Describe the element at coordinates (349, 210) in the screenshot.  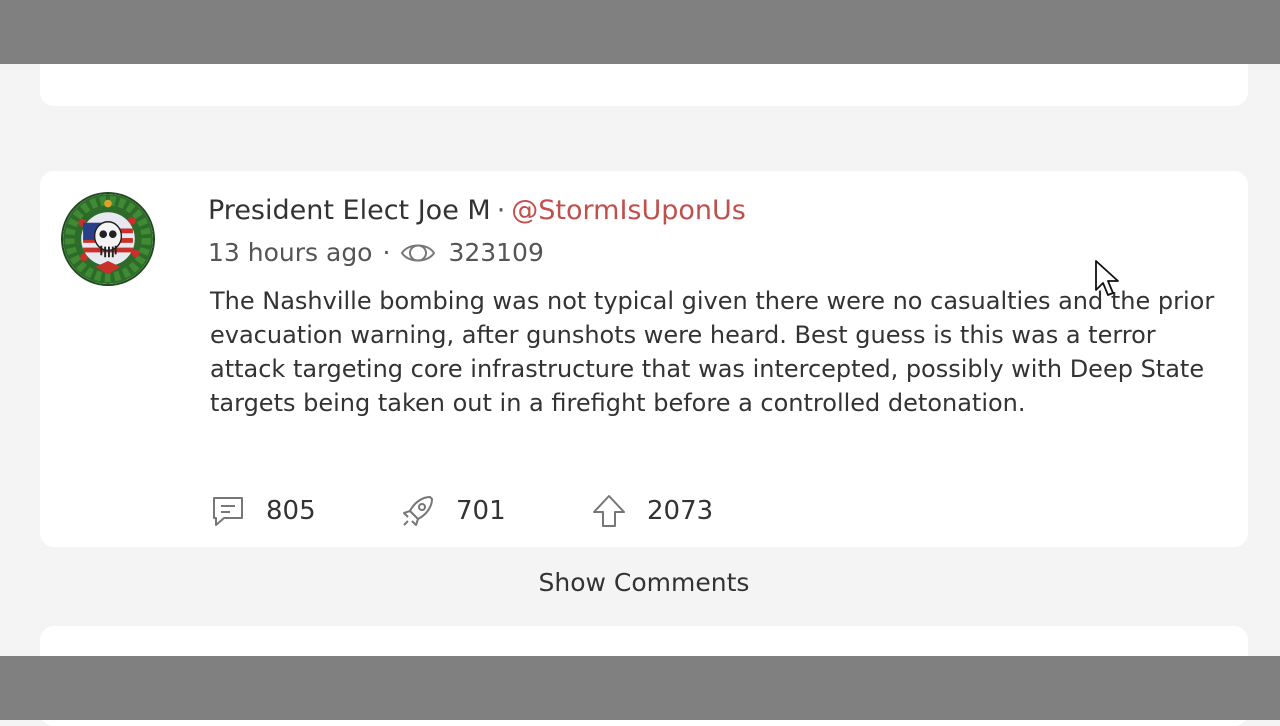
I see `author-name: President Elect Joe M` at that location.